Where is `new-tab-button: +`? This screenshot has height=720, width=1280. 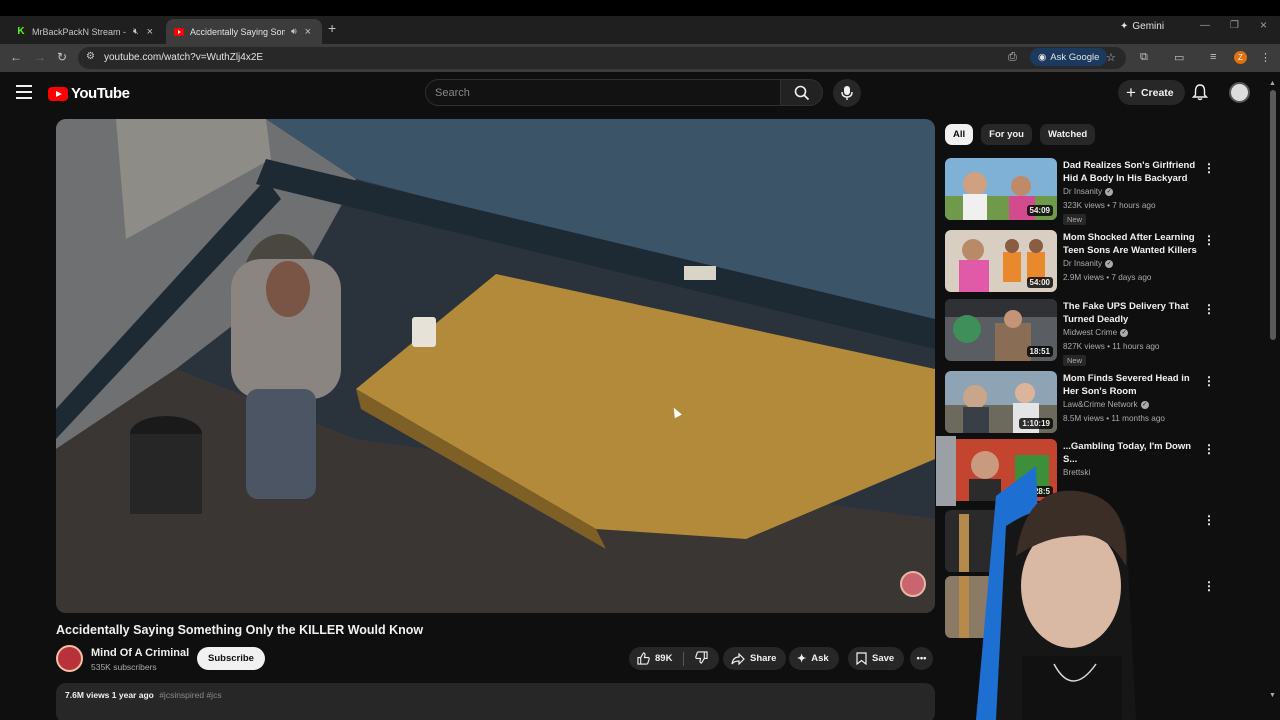
new-tab-button: + is located at coordinates (332, 28).